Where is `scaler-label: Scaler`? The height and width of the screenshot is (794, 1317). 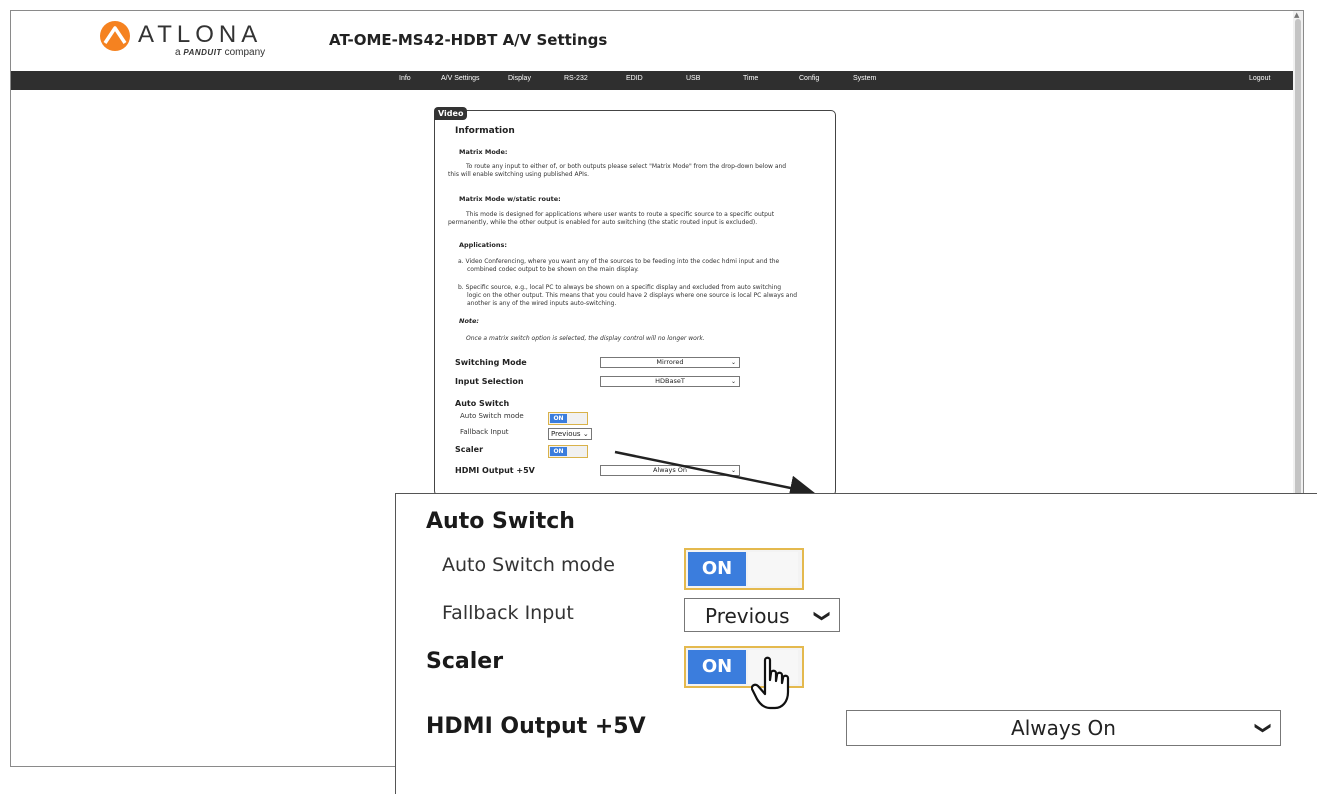 scaler-label: Scaler is located at coordinates (469, 449).